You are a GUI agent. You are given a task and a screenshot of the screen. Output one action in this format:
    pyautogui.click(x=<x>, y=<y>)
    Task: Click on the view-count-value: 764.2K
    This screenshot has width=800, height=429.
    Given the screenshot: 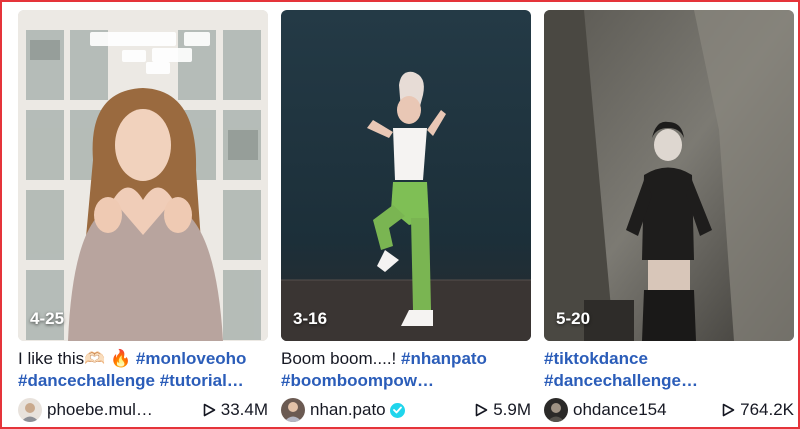 What is the action you would take?
    pyautogui.click(x=767, y=409)
    